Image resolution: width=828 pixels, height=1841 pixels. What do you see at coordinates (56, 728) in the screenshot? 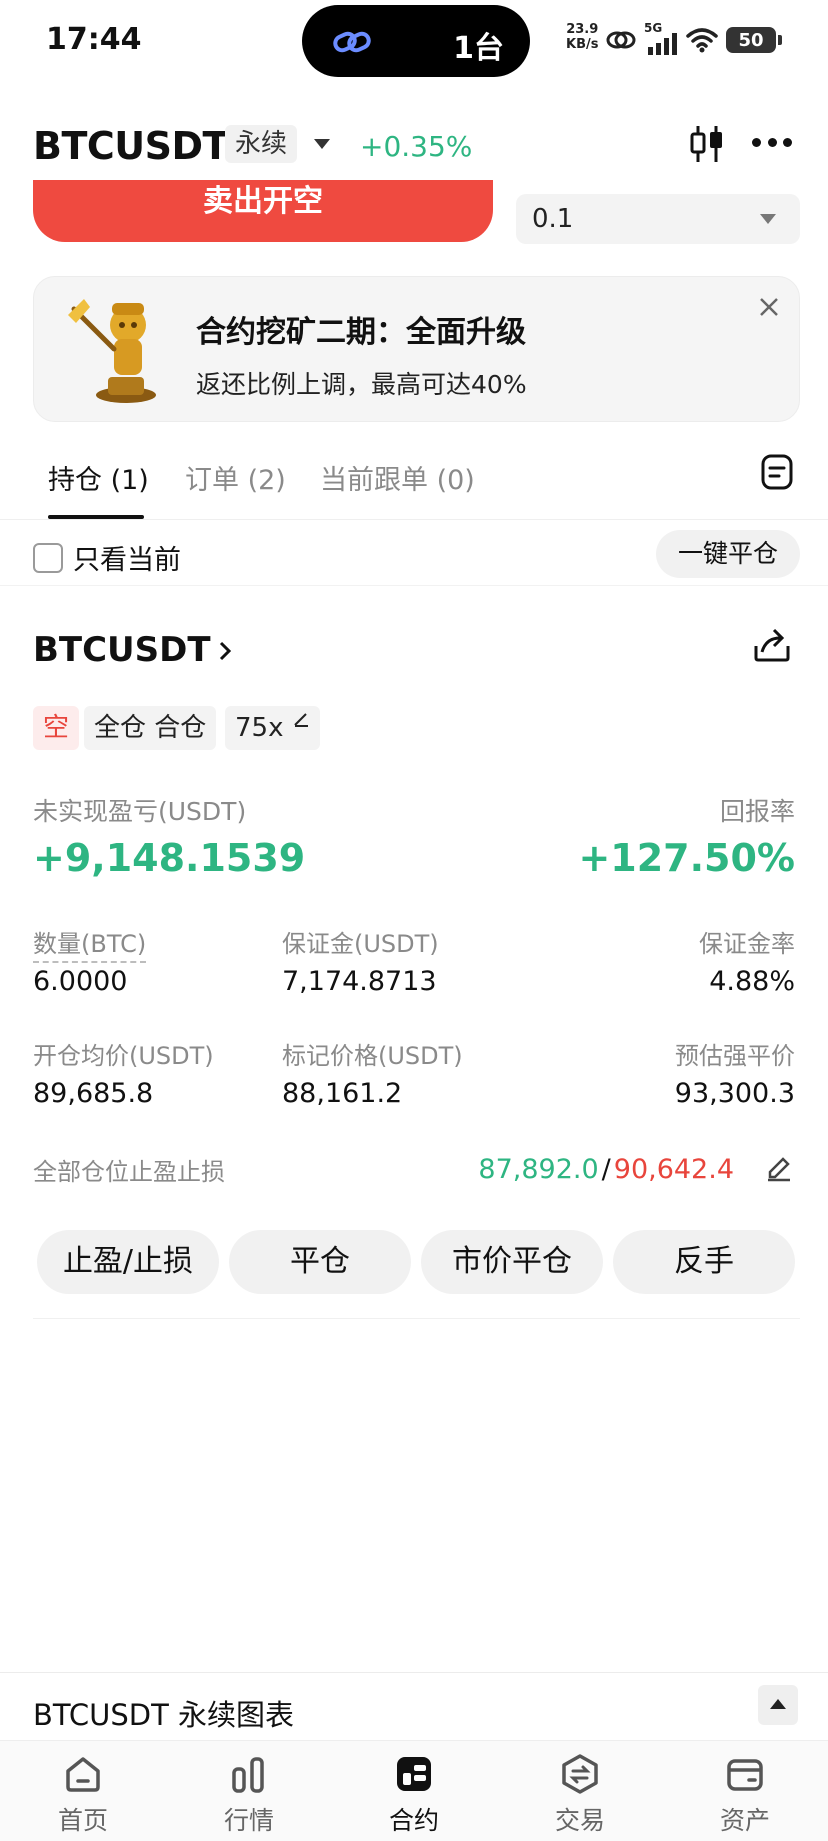
I see `side-badge: 空` at bounding box center [56, 728].